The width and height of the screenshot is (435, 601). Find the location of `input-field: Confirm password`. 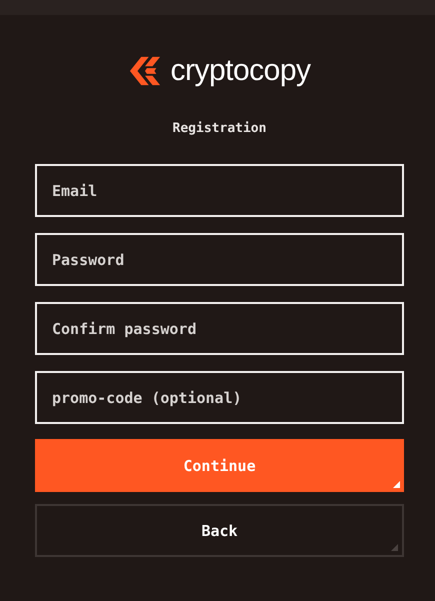

input-field: Confirm password is located at coordinates (219, 328).